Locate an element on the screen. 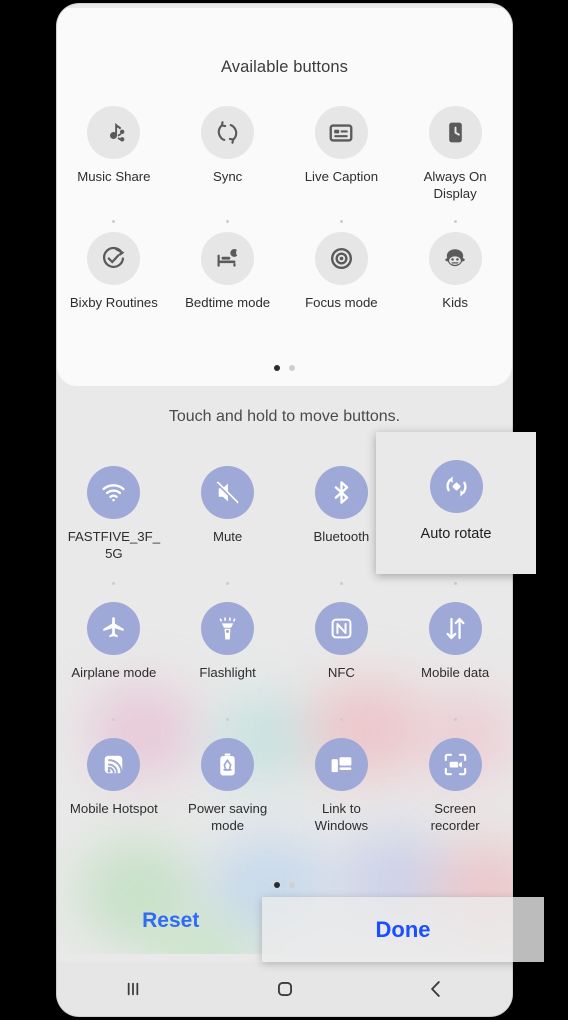 This screenshot has width=568, height=1020. active-buttons-row-2: Airplane mode Flashlight NFC Mobile data is located at coordinates (284, 641).